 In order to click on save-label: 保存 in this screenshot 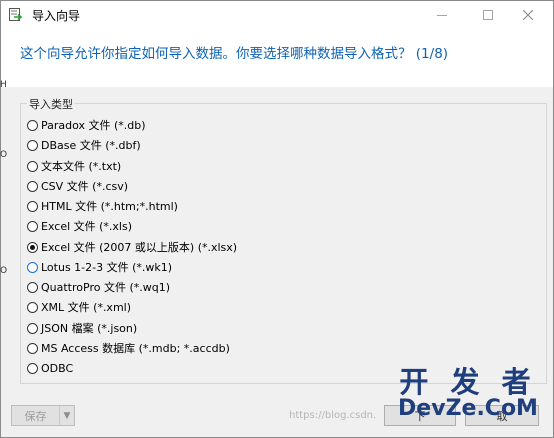, I will do `click(35, 416)`.